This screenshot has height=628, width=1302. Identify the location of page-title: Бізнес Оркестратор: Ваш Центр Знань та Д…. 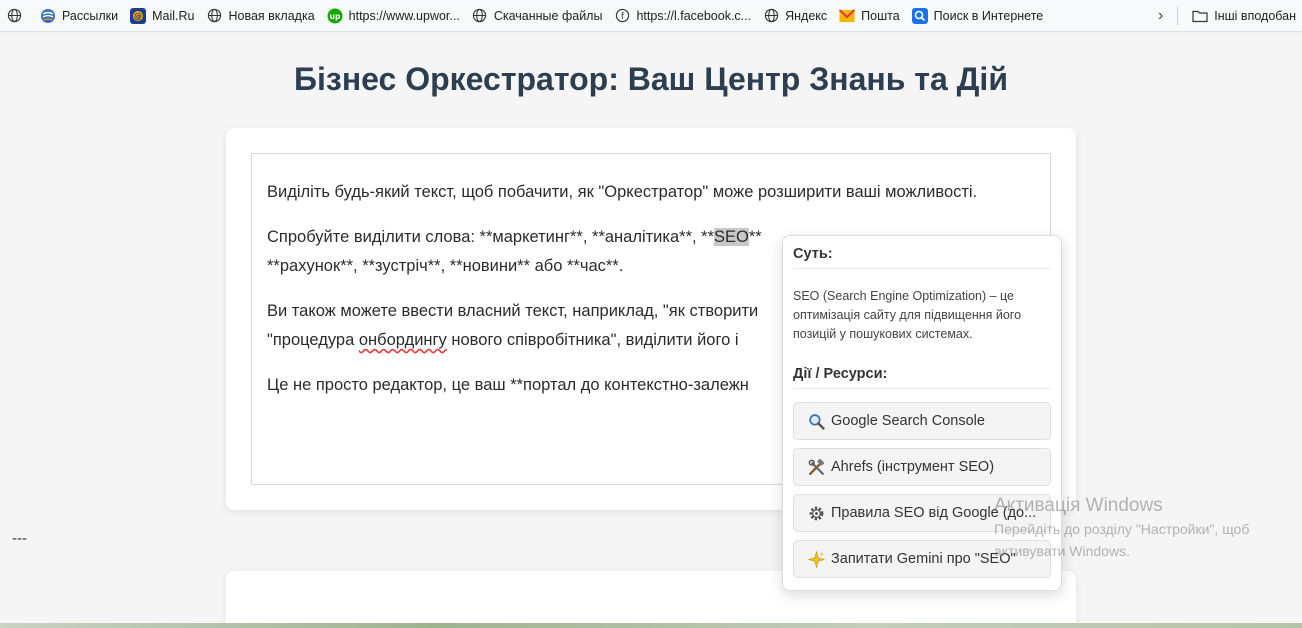
(651, 79).